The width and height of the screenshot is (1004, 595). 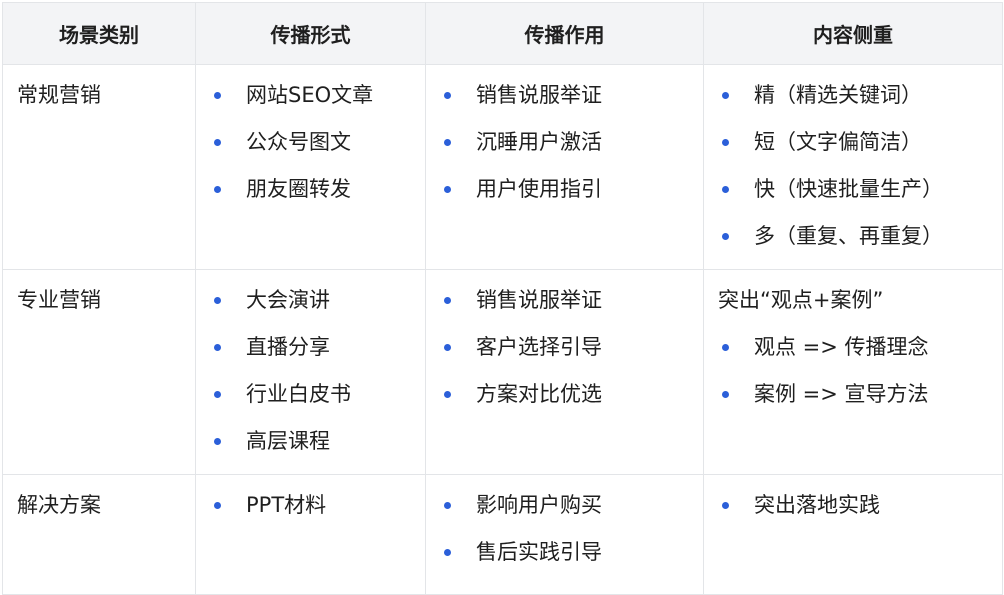 I want to click on forms-cell: 大会演讲 直播分享 行业白皮书 高层课程, so click(x=310, y=372).